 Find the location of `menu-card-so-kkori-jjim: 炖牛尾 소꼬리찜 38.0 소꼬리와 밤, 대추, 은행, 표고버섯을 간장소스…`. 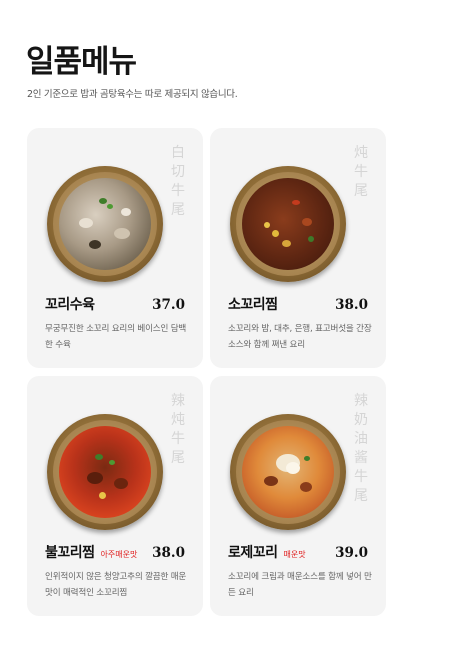

menu-card-so-kkori-jjim: 炖牛尾 소꼬리찜 38.0 소꼬리와 밤, 대추, 은행, 표고버섯을 간장소스… is located at coordinates (298, 248).